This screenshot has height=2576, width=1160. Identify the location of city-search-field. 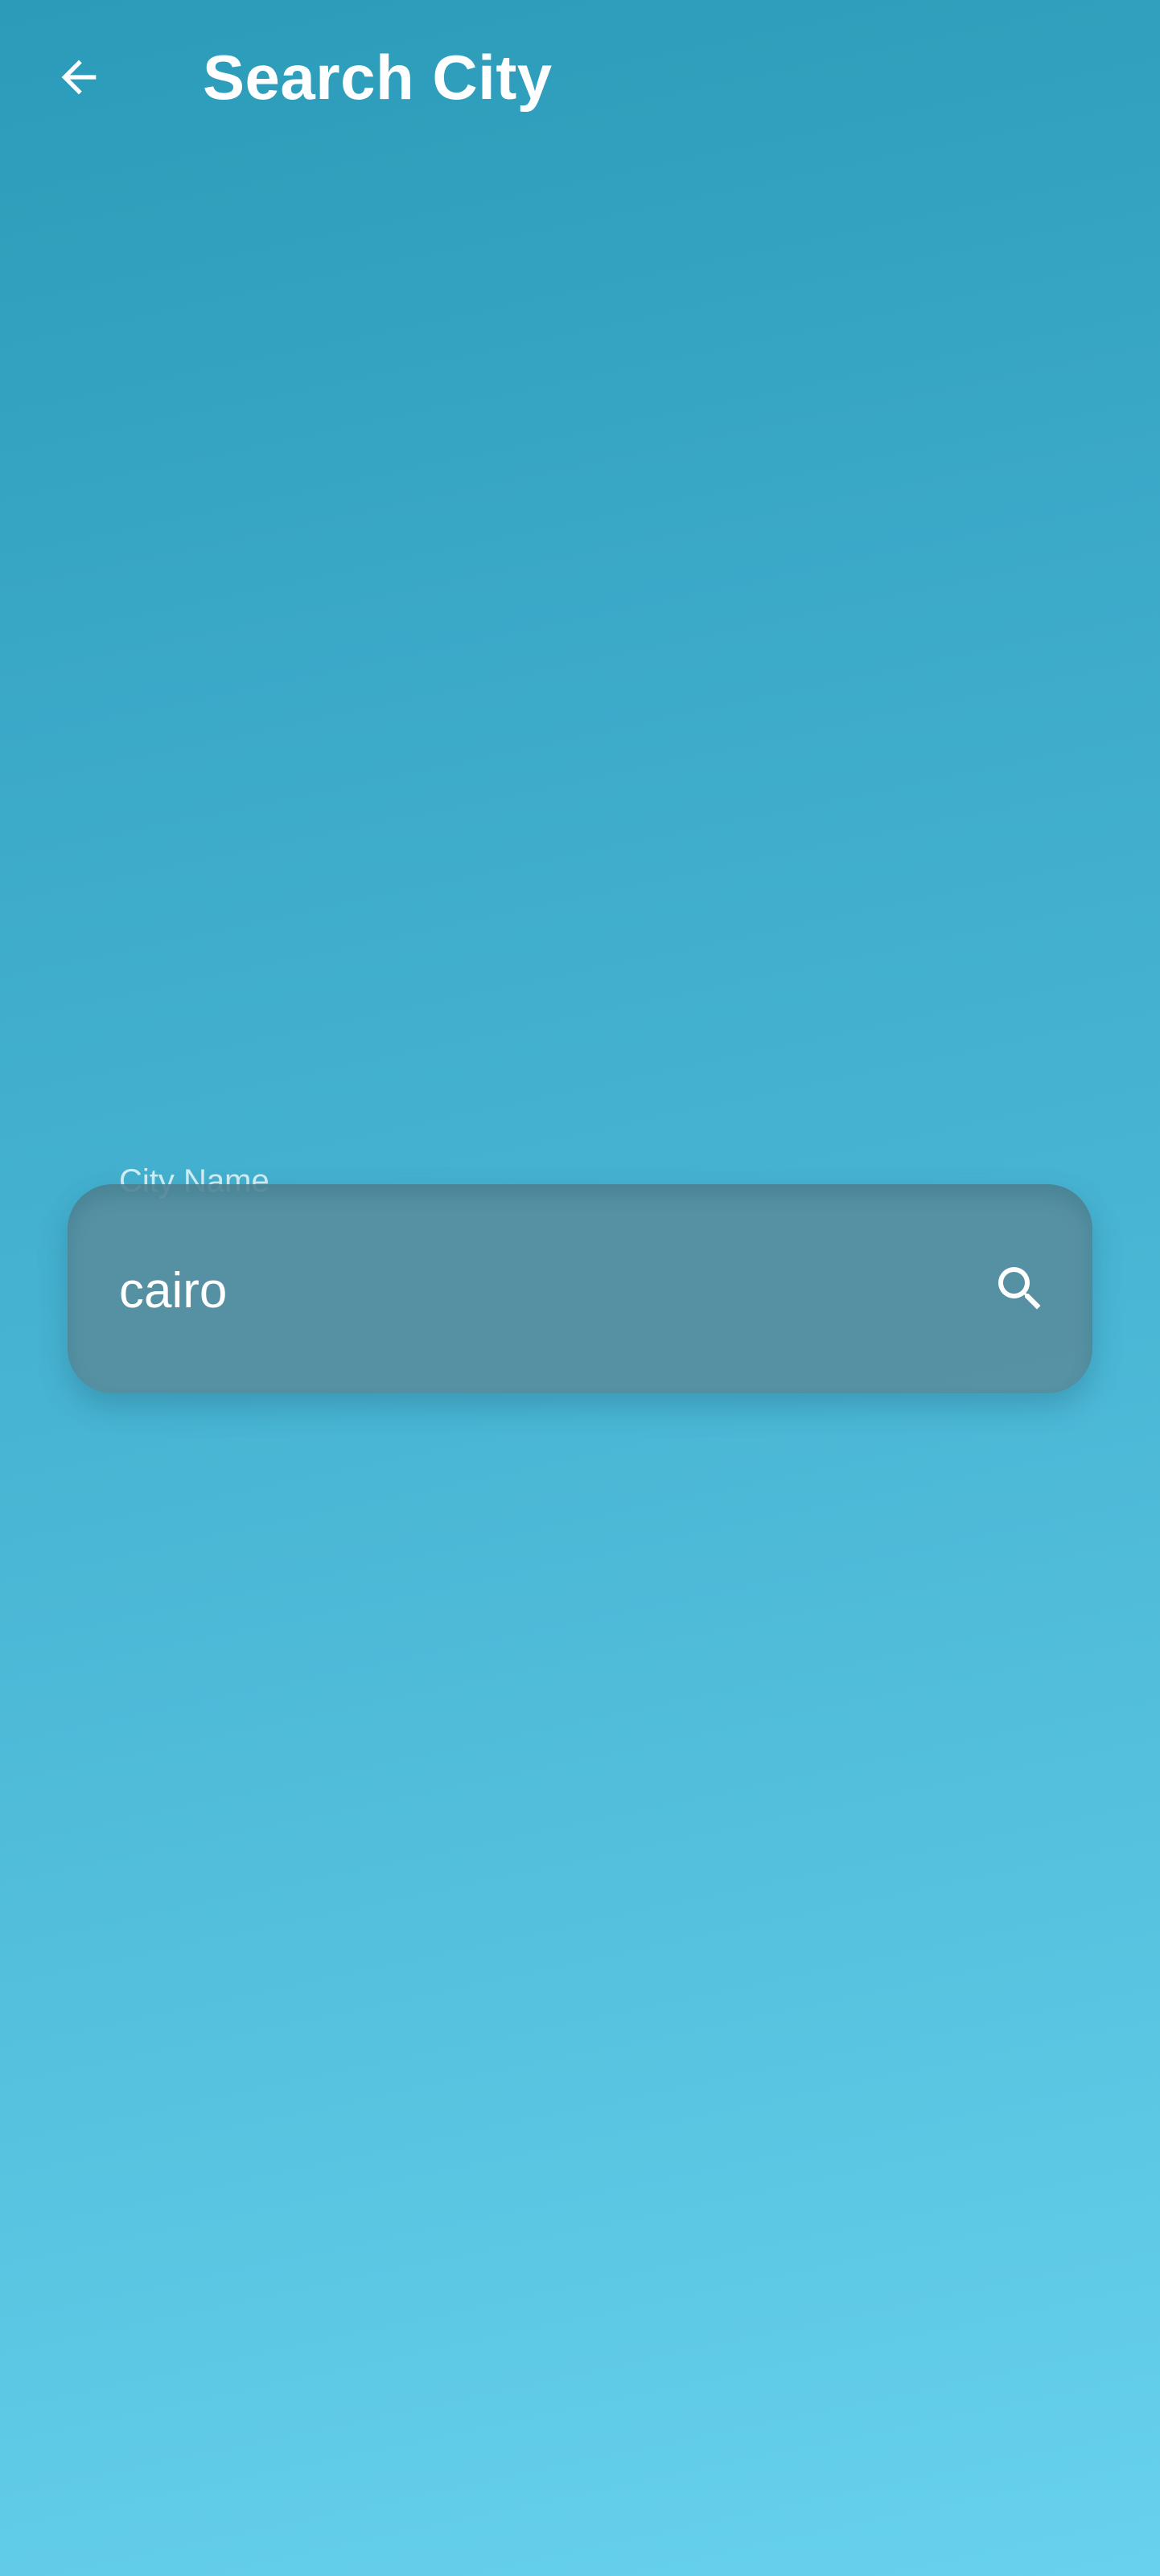
(580, 1288).